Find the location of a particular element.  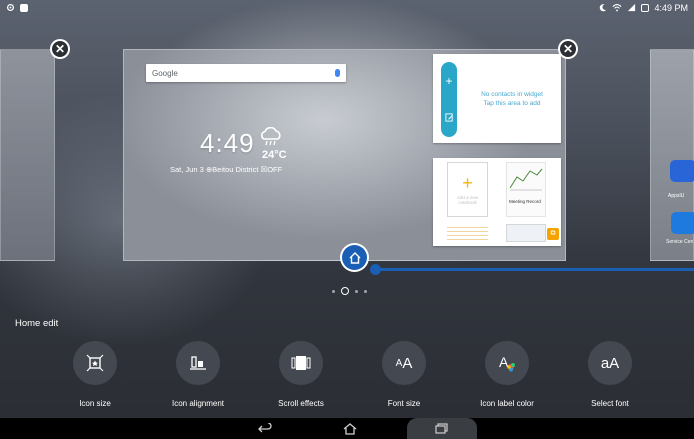

icon-size-label: Icon size is located at coordinates (95, 403).